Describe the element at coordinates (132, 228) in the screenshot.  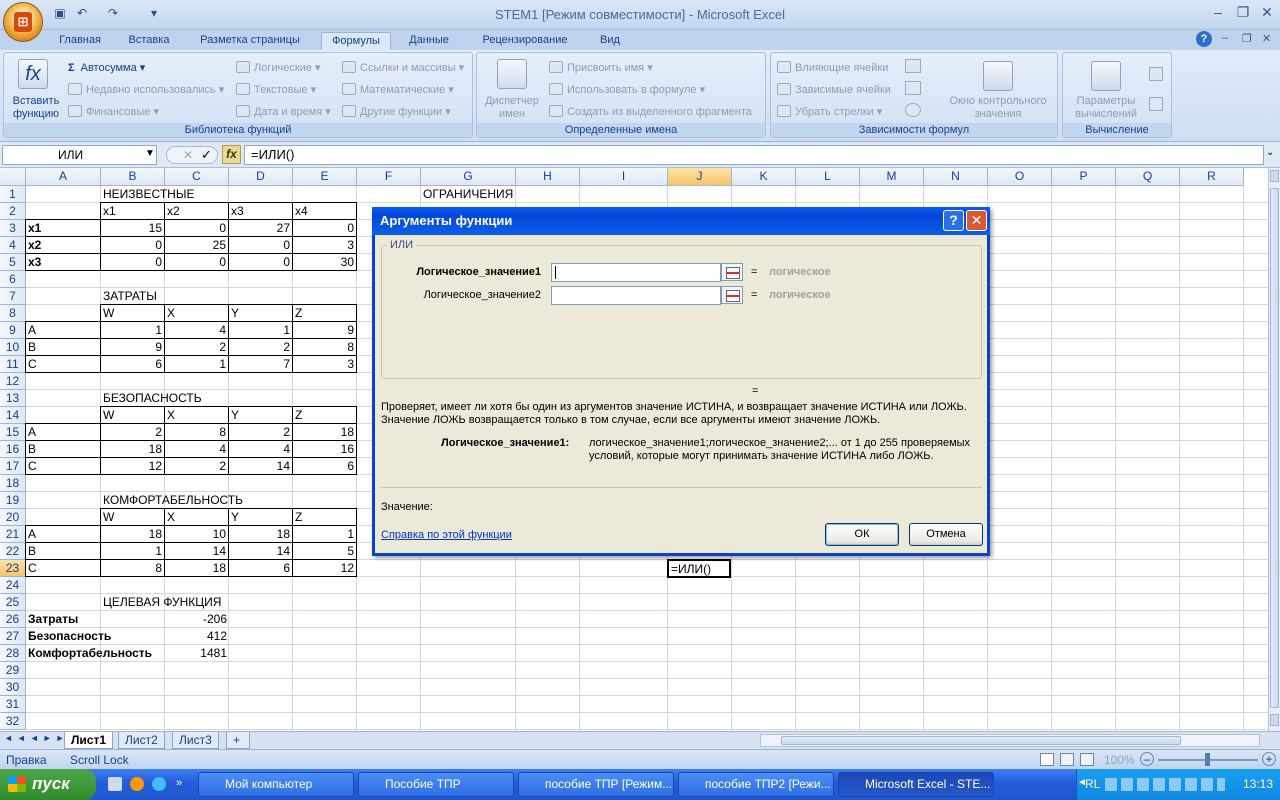
I see `cell: 15` at that location.